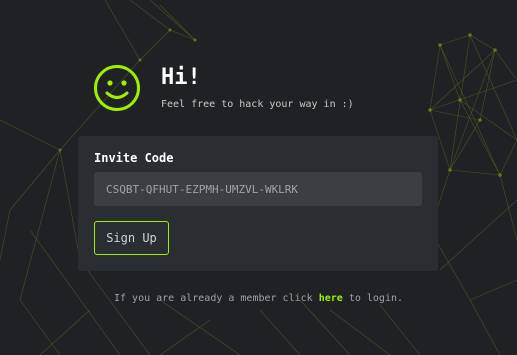 This screenshot has width=517, height=355. What do you see at coordinates (181, 77) in the screenshot?
I see `page-title: Hi!` at bounding box center [181, 77].